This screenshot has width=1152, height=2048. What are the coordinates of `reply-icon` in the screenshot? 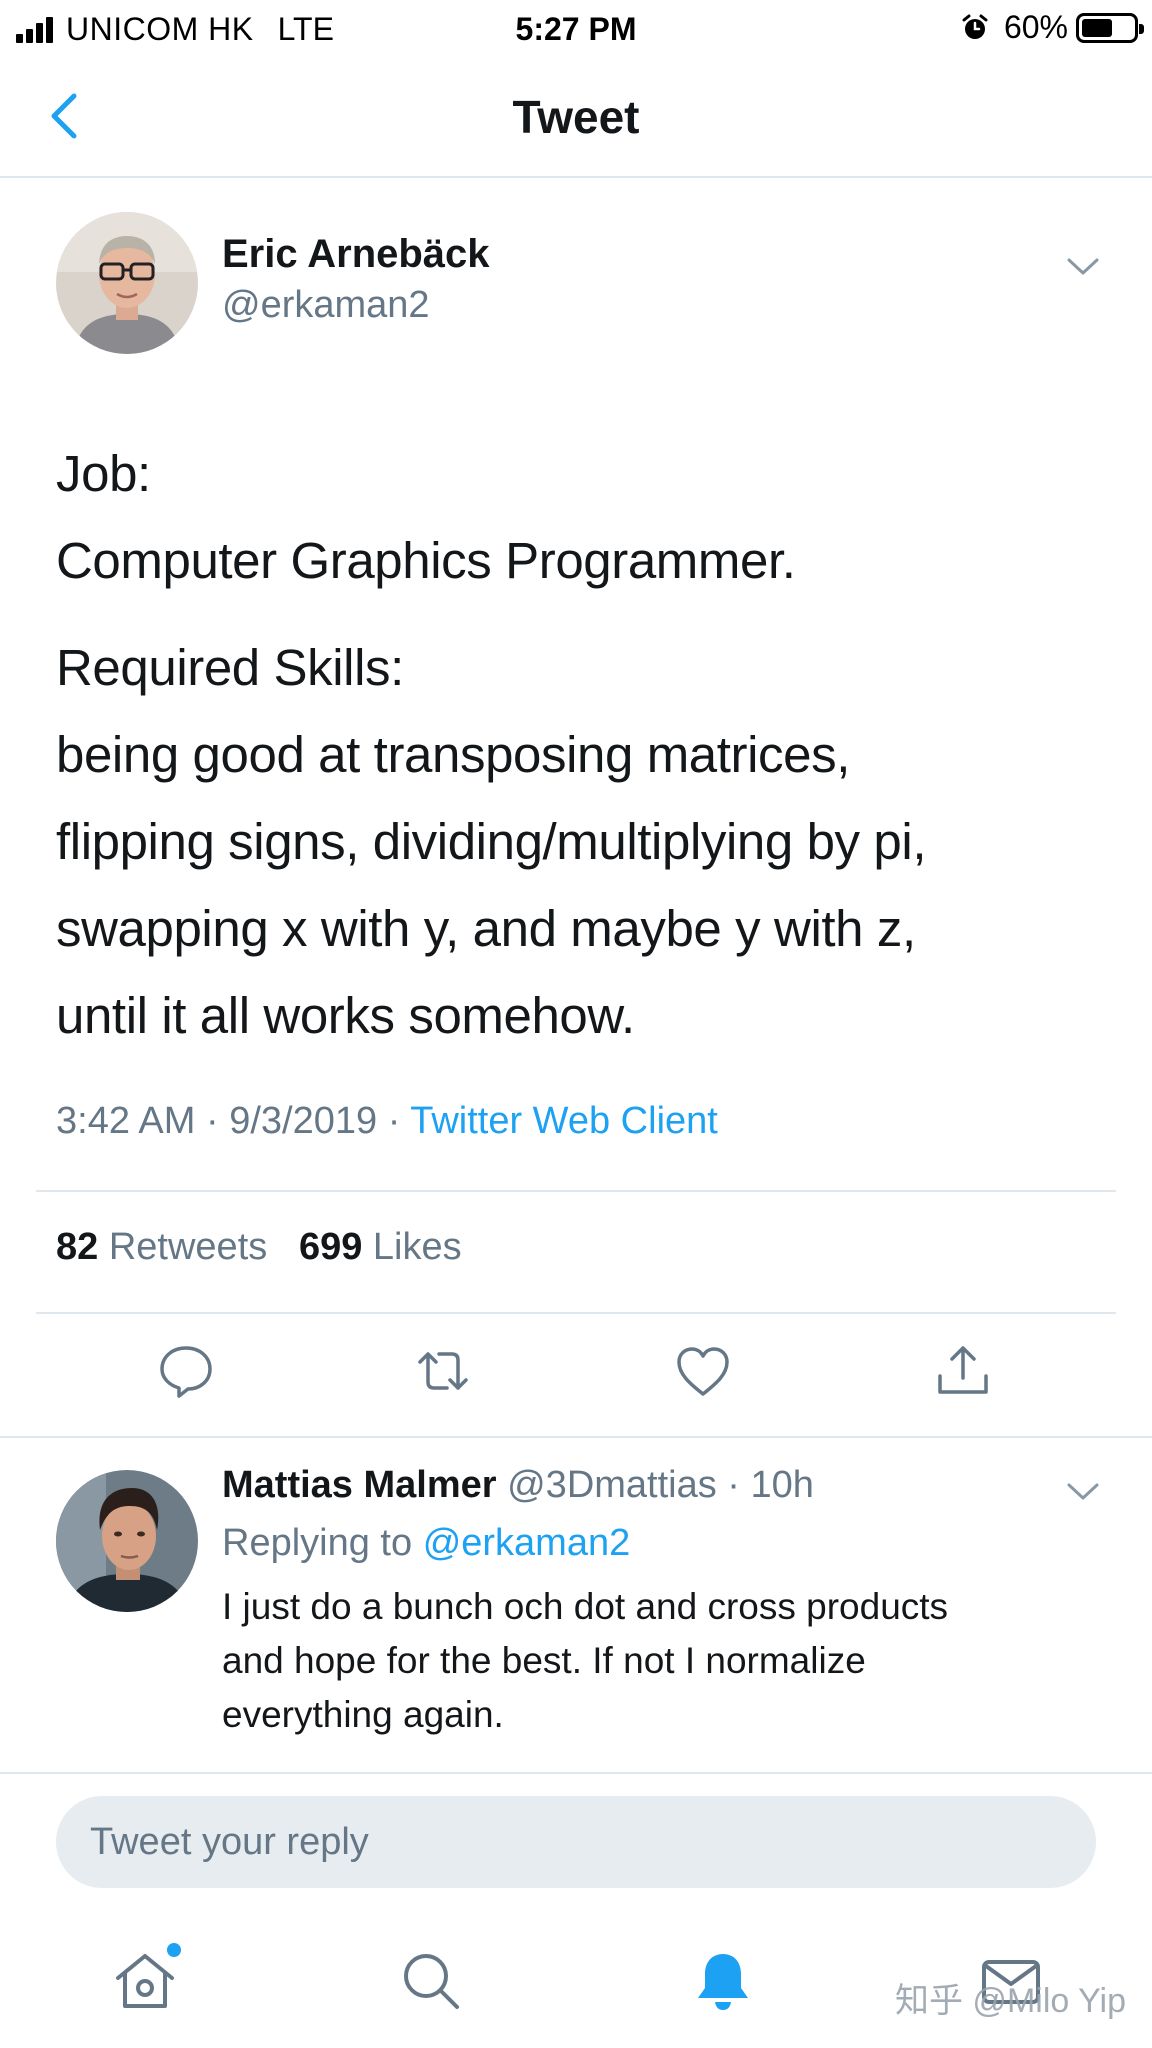 It's located at (186, 1372).